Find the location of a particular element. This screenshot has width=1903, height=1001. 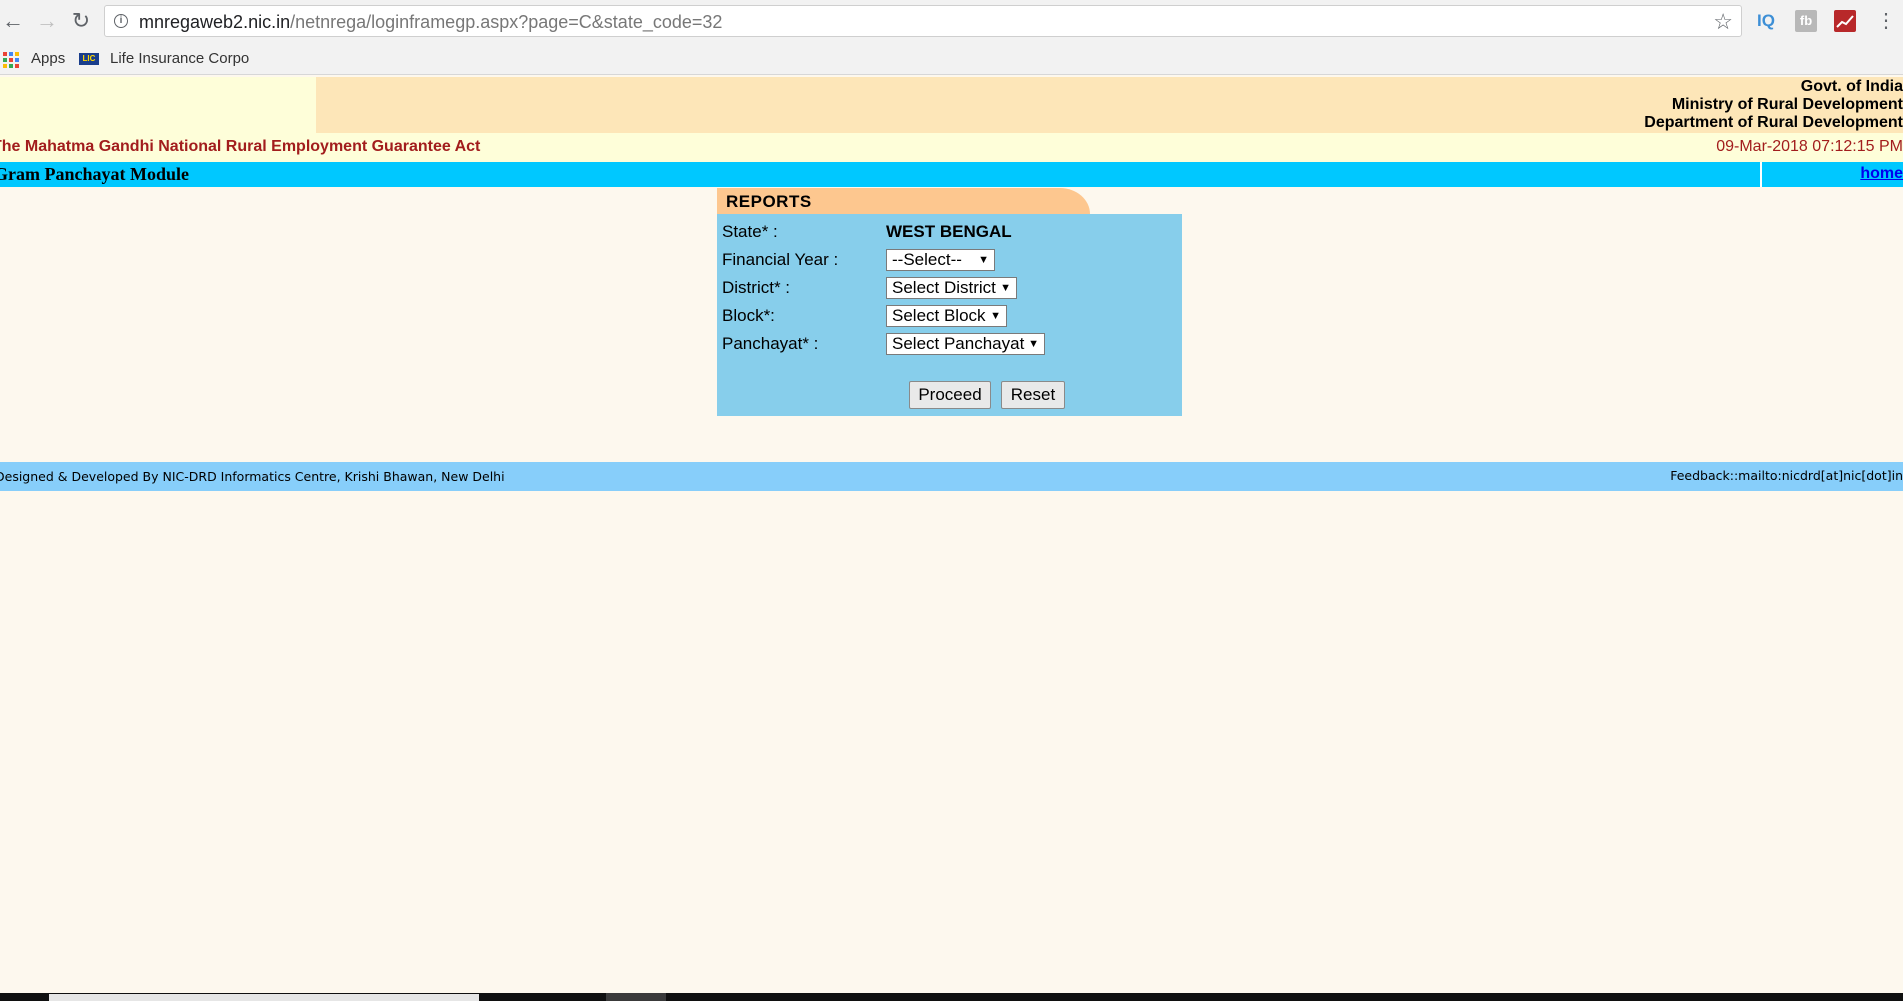

forward-arrow-icon: → is located at coordinates (47, 21).